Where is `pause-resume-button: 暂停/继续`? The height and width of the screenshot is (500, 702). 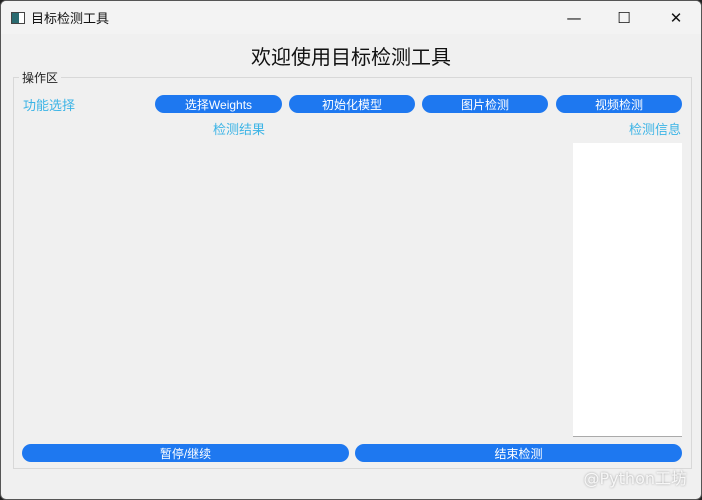
pause-resume-button: 暂停/继续 is located at coordinates (185, 453).